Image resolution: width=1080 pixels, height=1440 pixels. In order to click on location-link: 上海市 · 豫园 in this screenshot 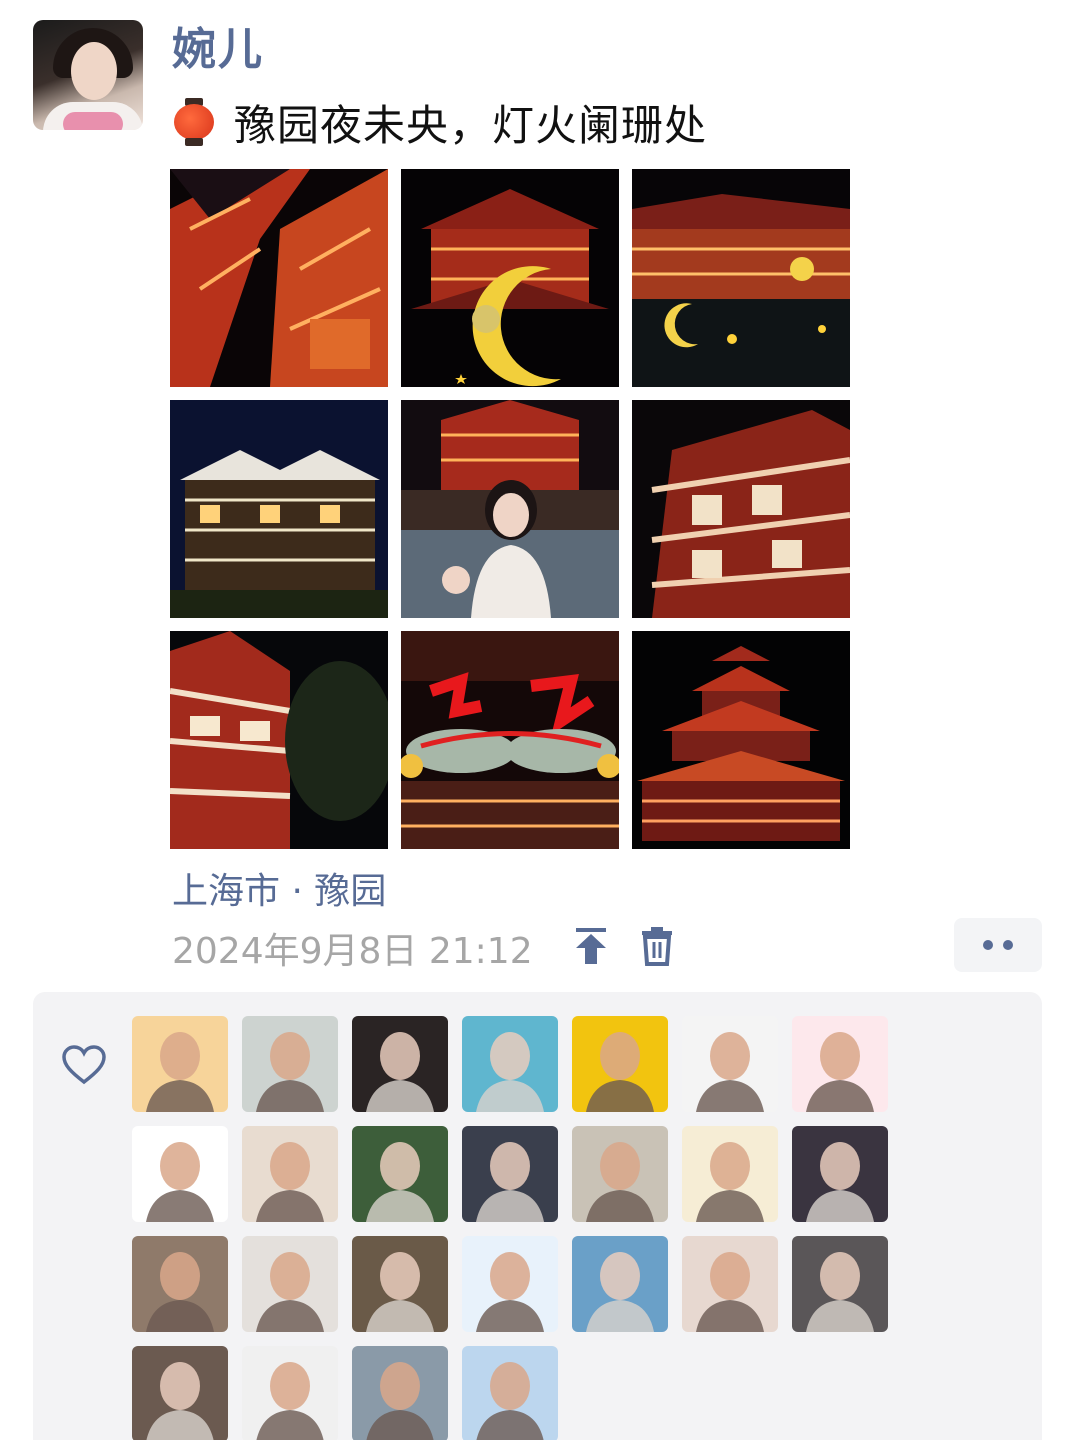, I will do `click(279, 888)`.